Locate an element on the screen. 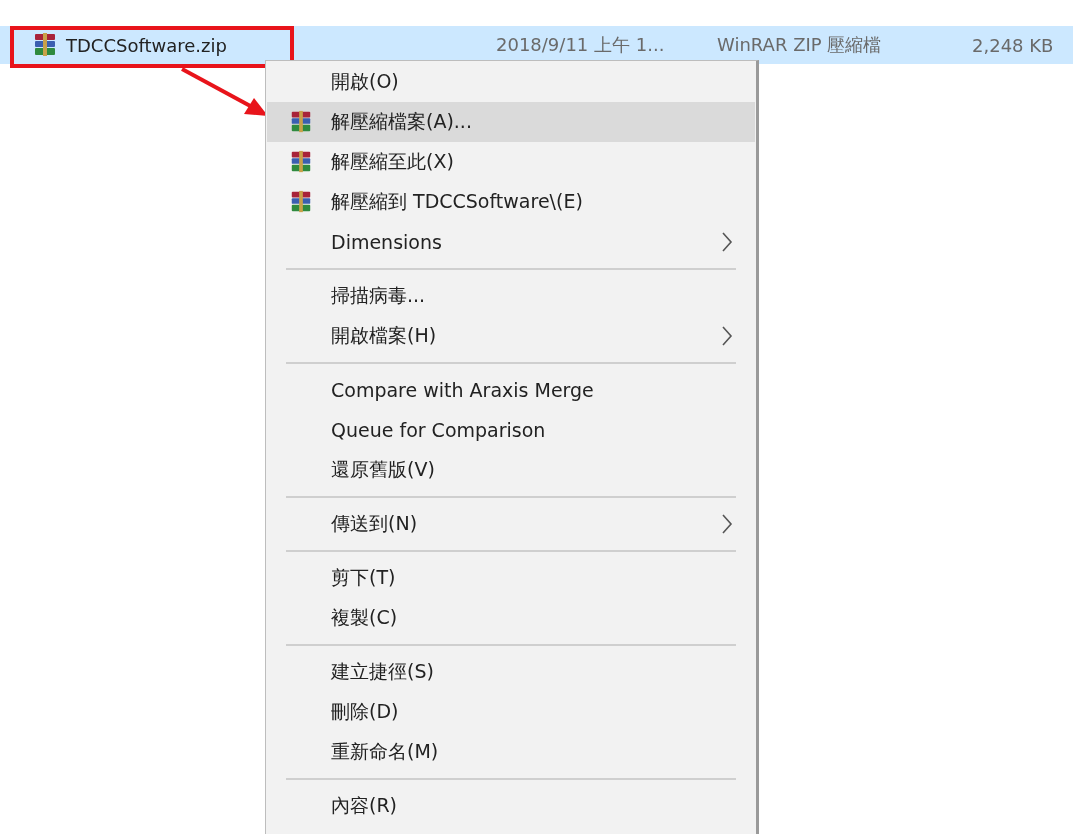 This screenshot has height=834, width=1073. file-size: 2,248 KB is located at coordinates (1013, 45).